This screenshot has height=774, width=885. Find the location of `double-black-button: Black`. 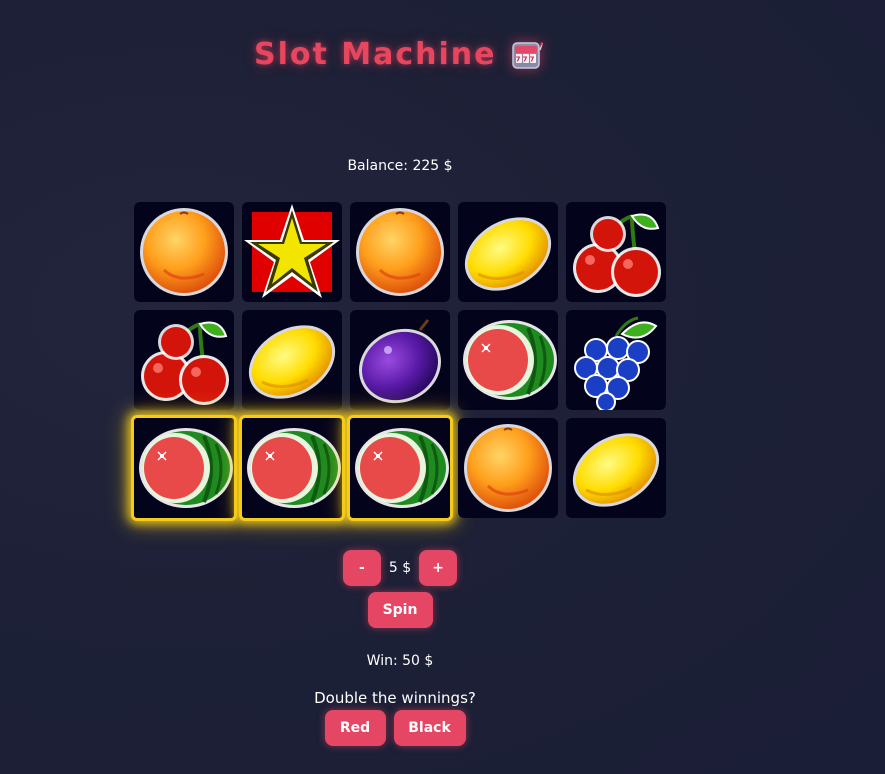

double-black-button: Black is located at coordinates (429, 728).